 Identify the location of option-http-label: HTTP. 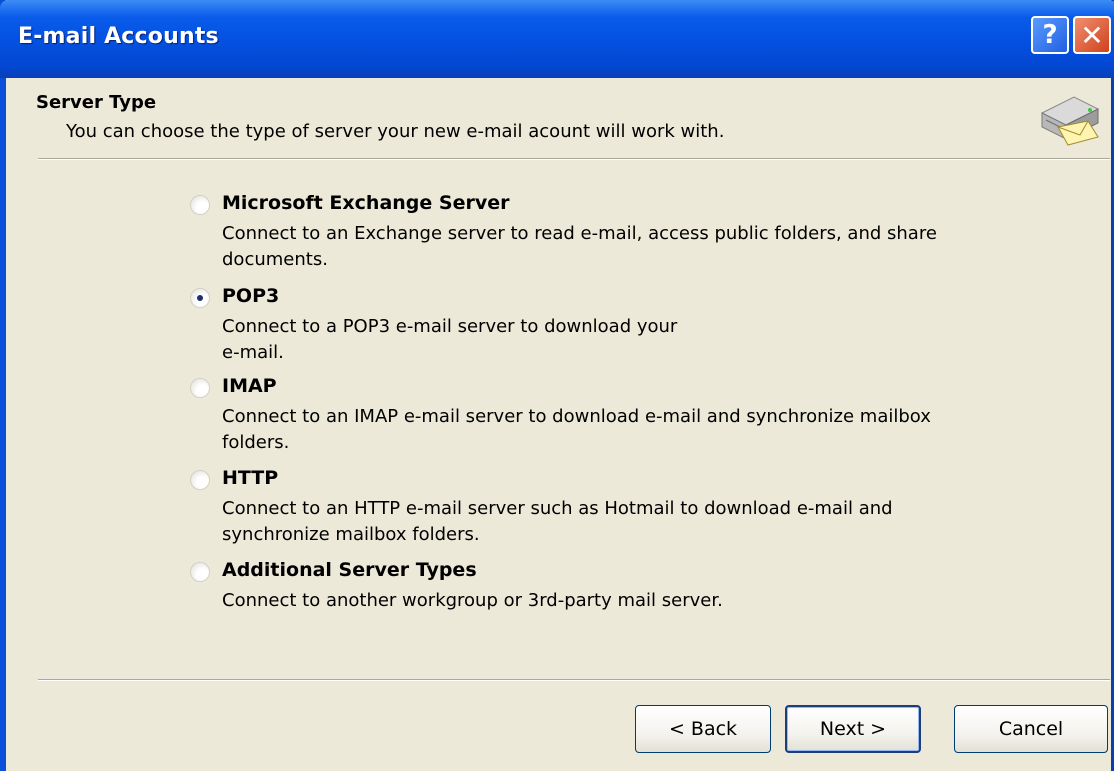
(250, 478).